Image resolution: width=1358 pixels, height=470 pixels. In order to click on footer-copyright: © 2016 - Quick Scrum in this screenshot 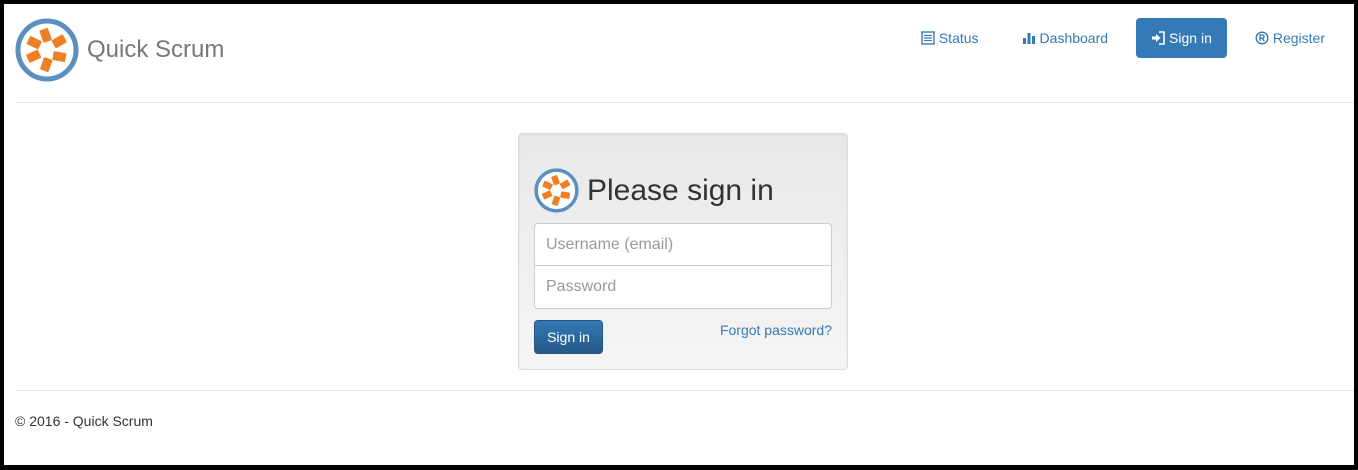, I will do `click(84, 421)`.